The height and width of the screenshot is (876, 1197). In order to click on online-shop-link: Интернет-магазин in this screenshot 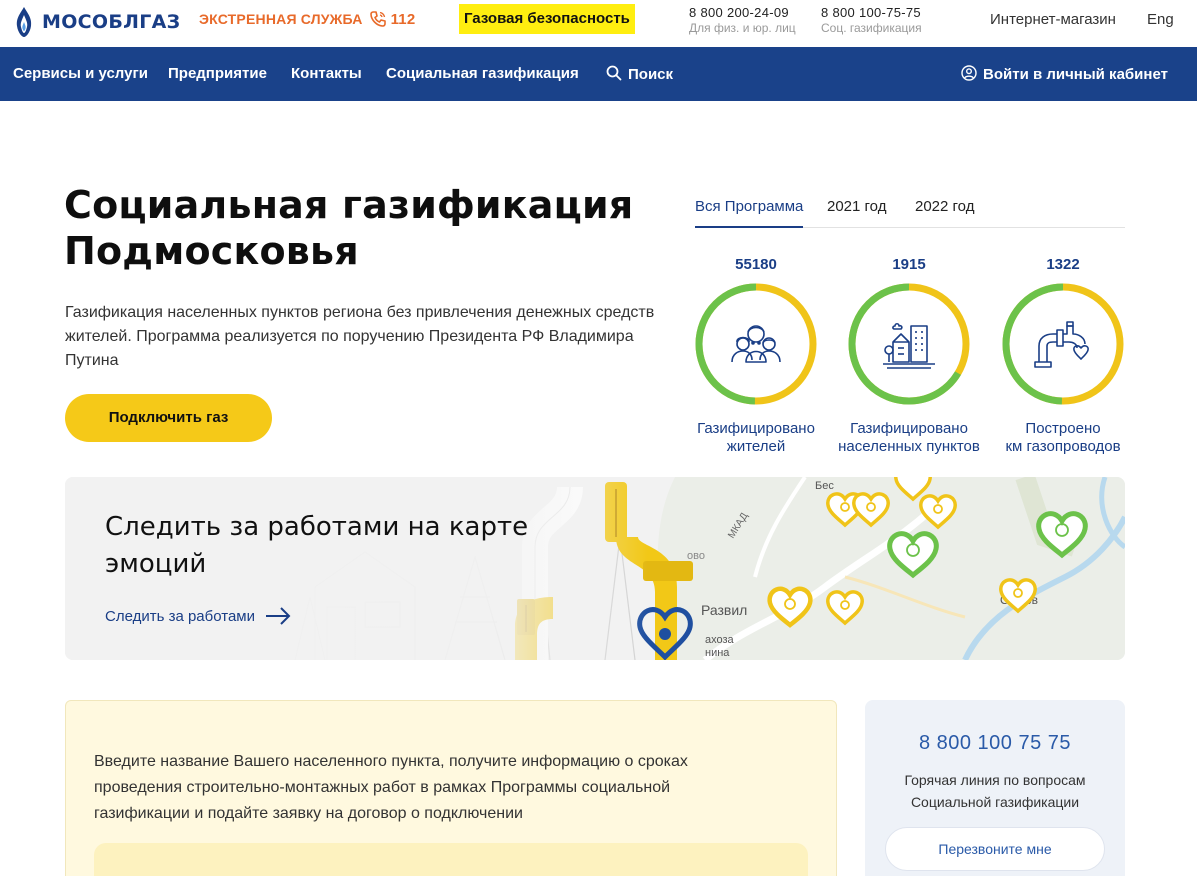, I will do `click(1053, 19)`.